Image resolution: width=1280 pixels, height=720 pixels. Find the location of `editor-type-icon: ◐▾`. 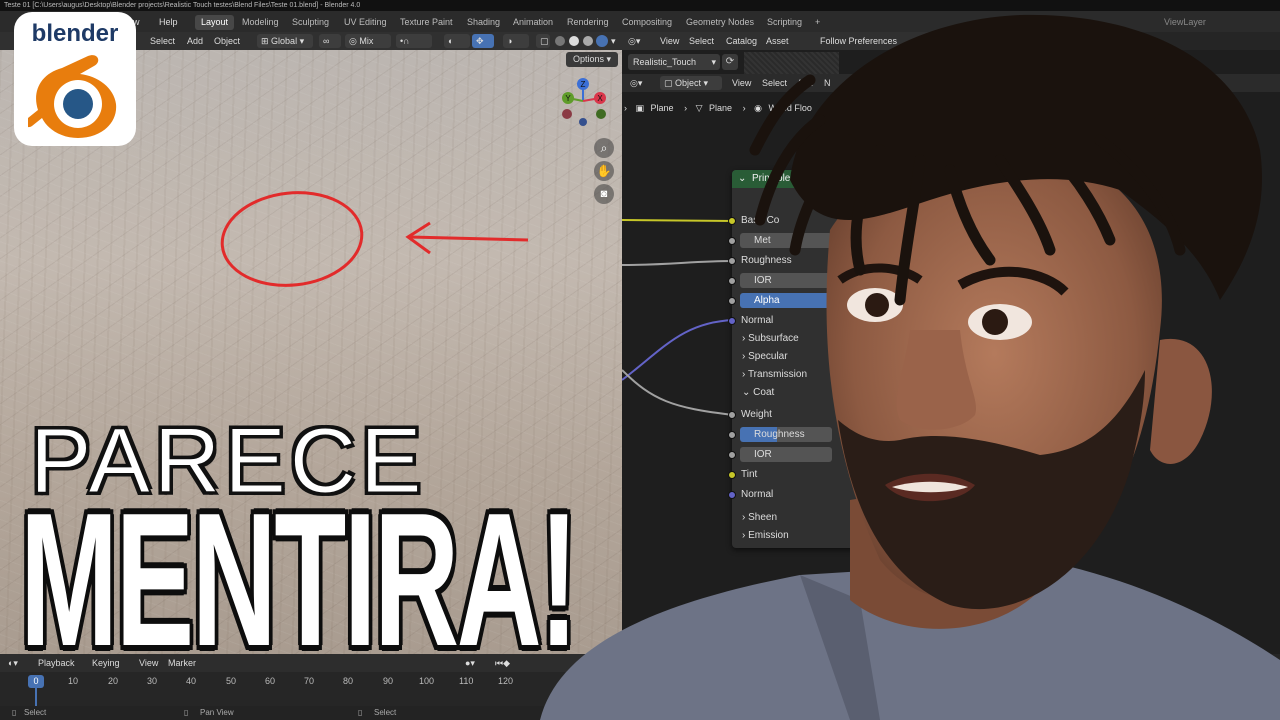

editor-type-icon: ◐▾ is located at coordinates (13, 663).